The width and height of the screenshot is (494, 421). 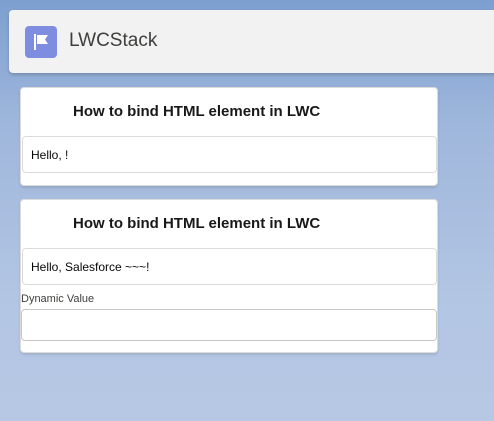 What do you see at coordinates (229, 154) in the screenshot?
I see `card-body: Hello, !` at bounding box center [229, 154].